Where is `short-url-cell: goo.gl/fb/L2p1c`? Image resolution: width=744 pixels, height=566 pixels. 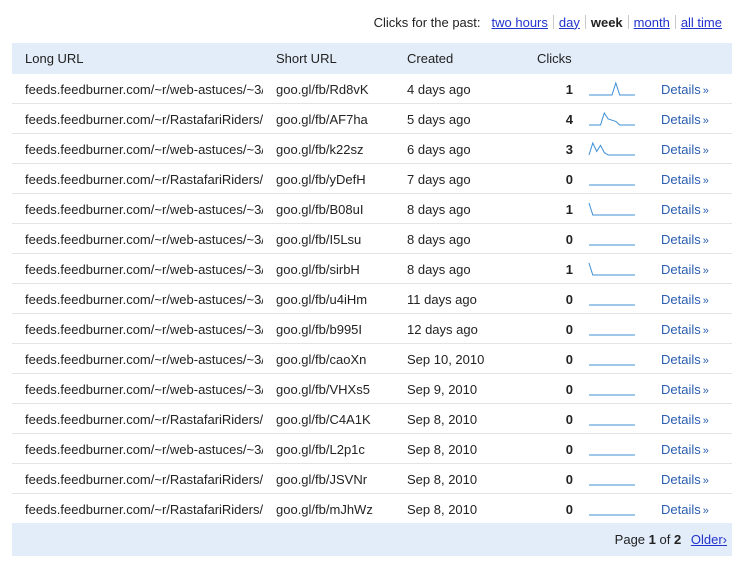
short-url-cell: goo.gl/fb/L2p1c is located at coordinates (320, 449).